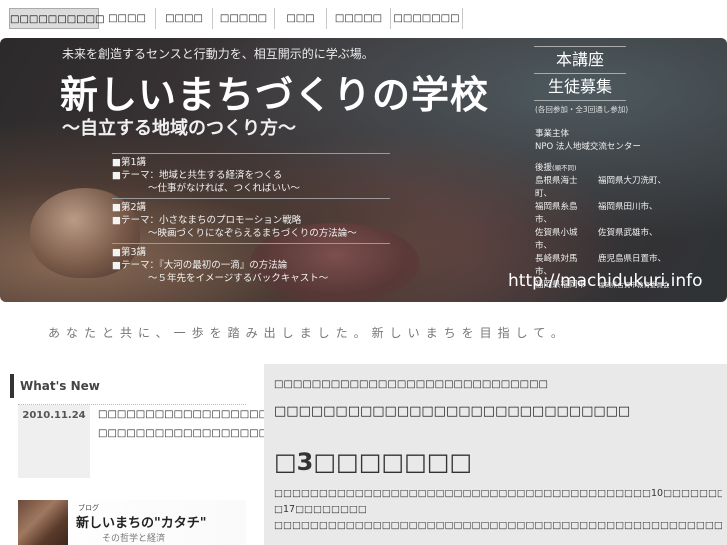  What do you see at coordinates (359, 18) in the screenshot?
I see `nav-item-6: □□□□□` at bounding box center [359, 18].